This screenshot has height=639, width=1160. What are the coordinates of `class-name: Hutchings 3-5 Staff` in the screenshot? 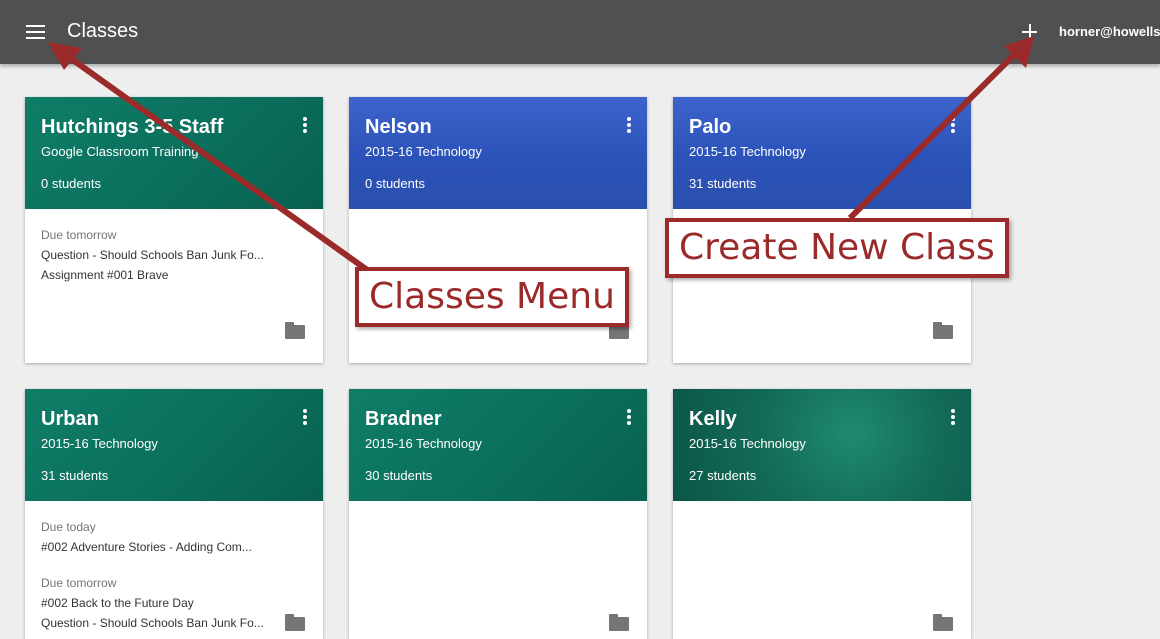 It's located at (132, 127).